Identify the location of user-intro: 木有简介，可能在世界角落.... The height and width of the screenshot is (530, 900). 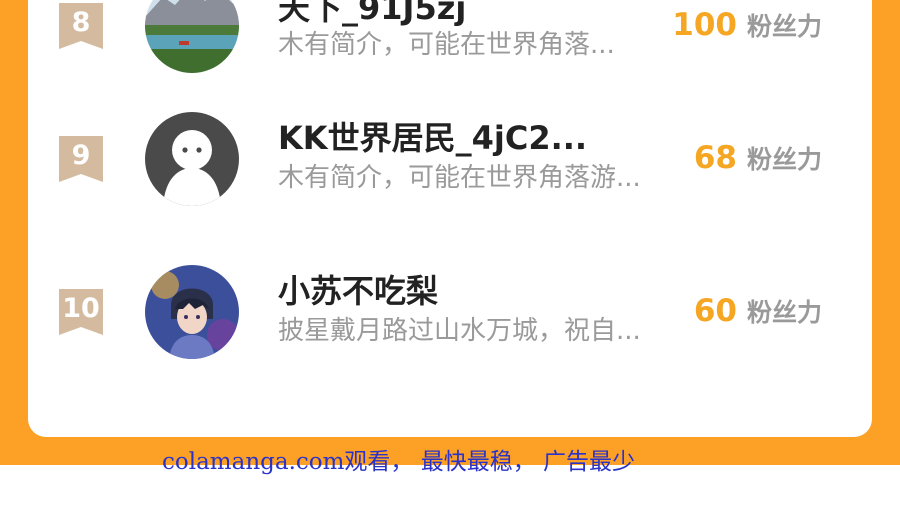
(446, 45).